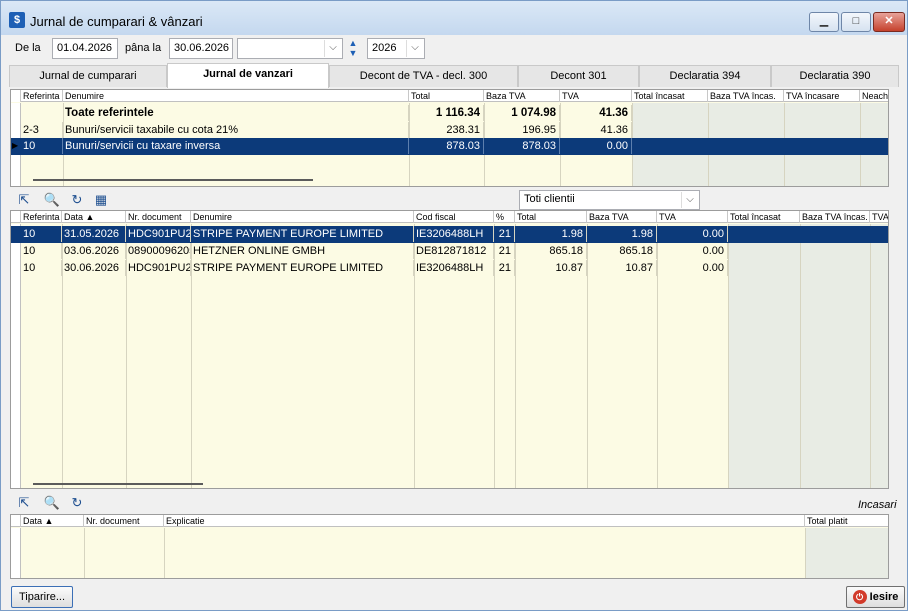 Image resolution: width=908 pixels, height=611 pixels. I want to click on col-tva-incas: TVA, so click(879, 217).